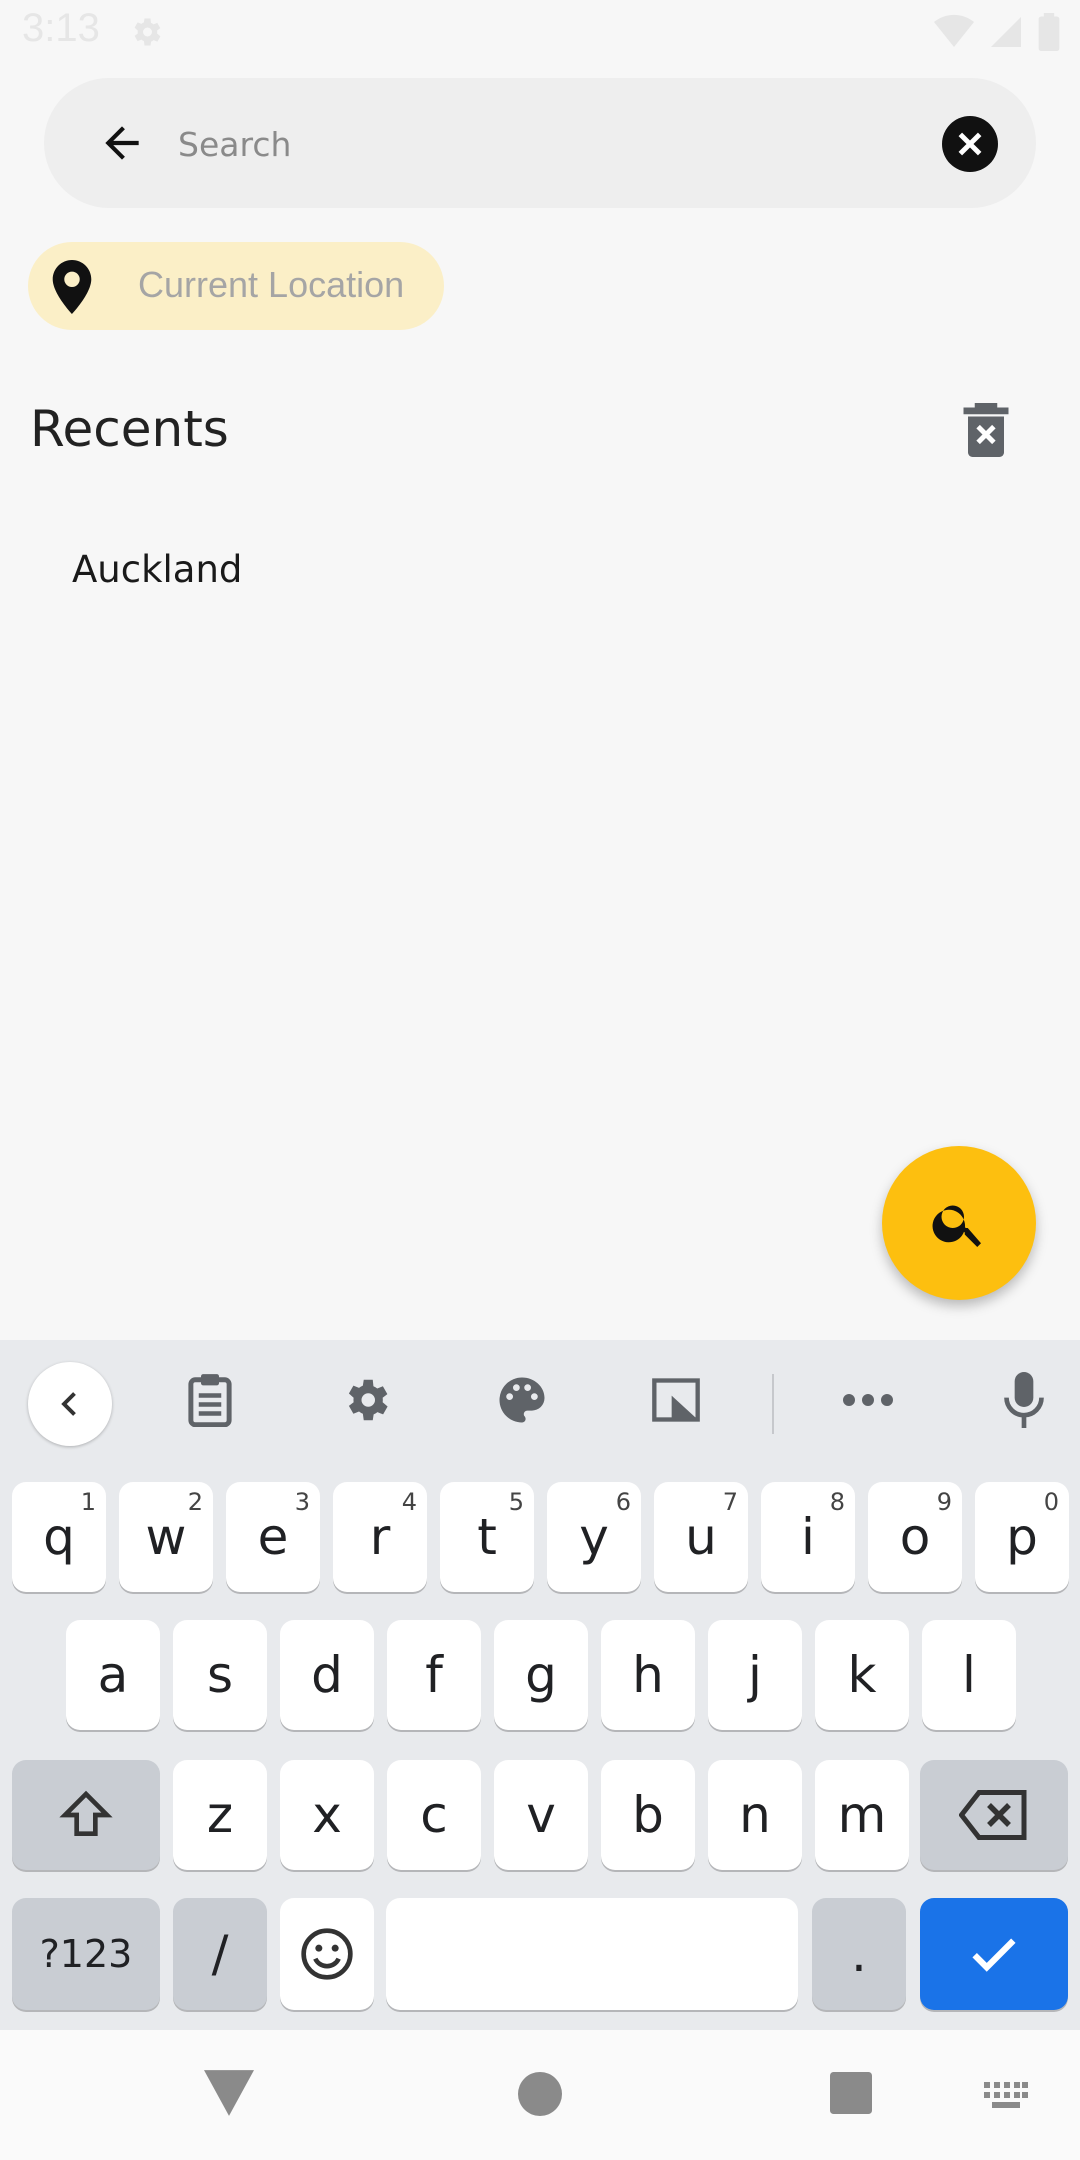  I want to click on emoji-key, so click(327, 1954).